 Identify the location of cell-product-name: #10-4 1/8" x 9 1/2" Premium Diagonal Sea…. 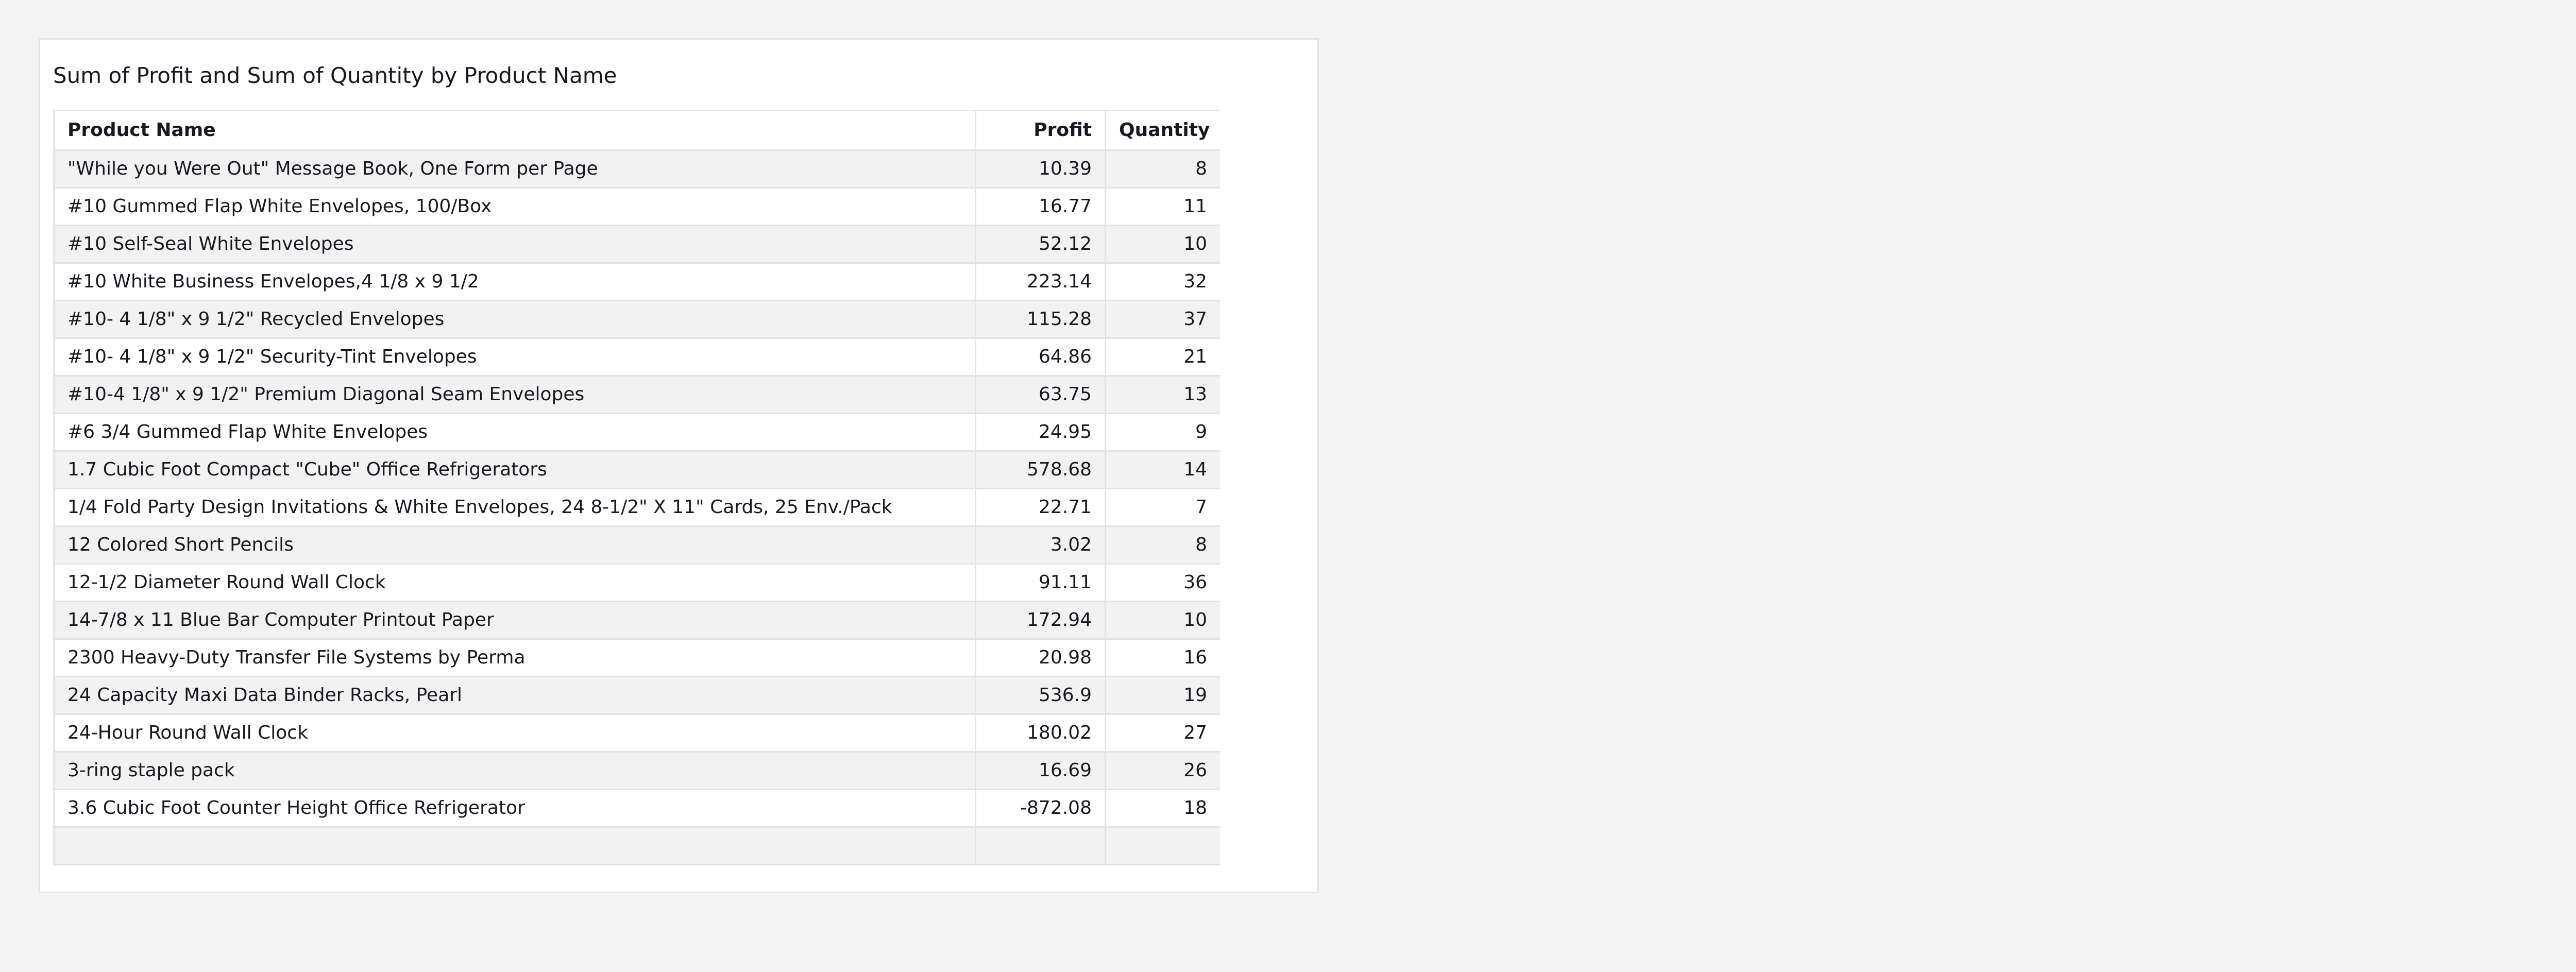
(514, 394).